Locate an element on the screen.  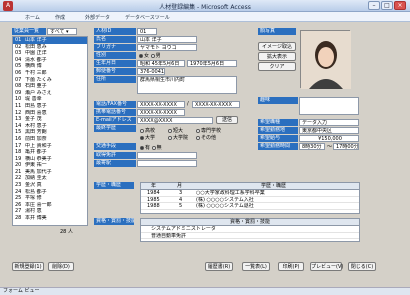
mobile-field: XXXX-XX-XXXX is located at coordinates (161, 112).